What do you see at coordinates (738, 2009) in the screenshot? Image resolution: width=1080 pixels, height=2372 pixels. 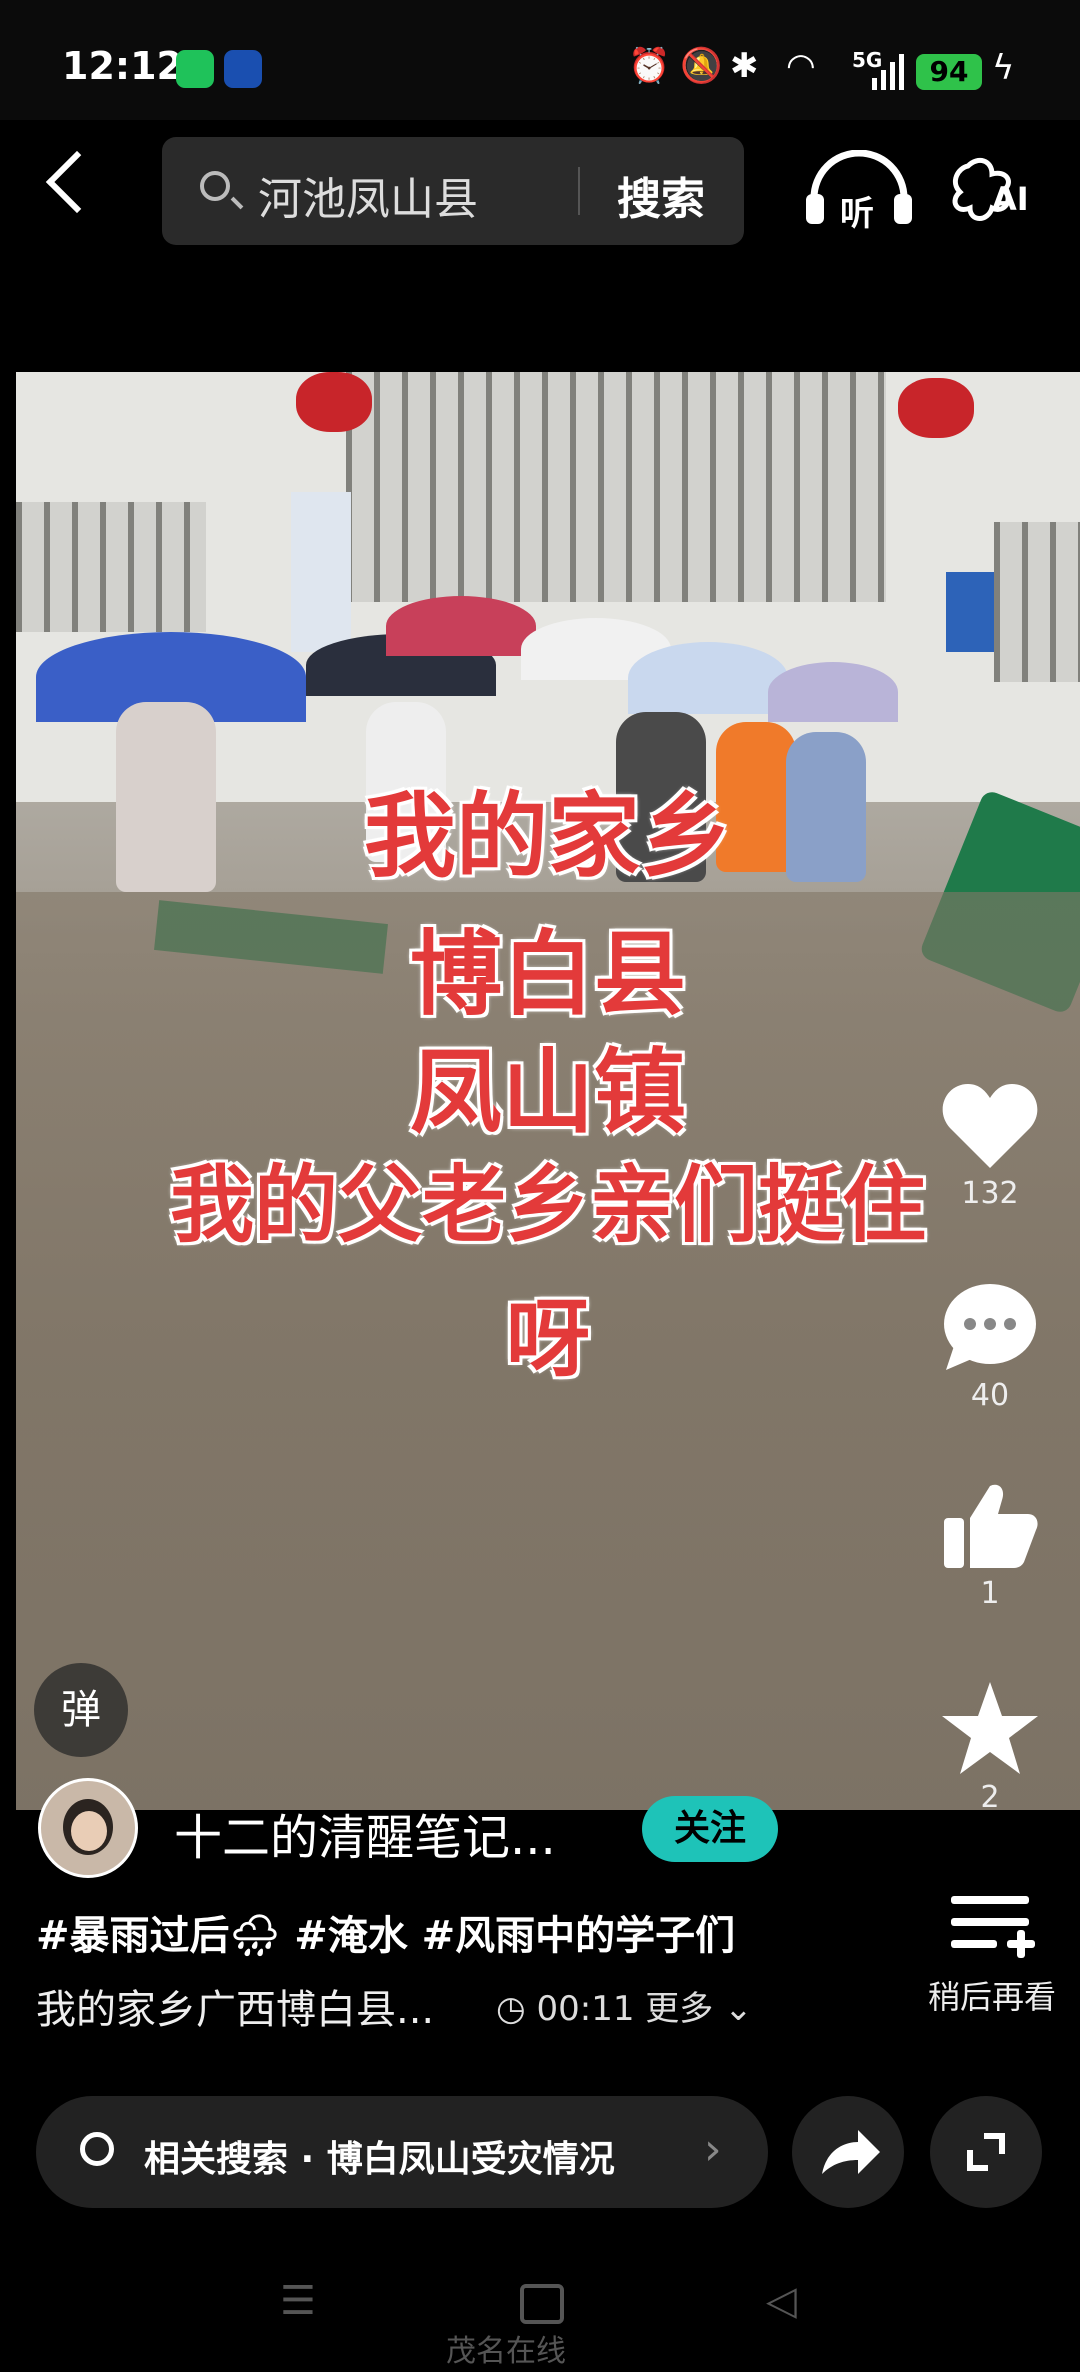 I see `chevron-down-icon: ⌄` at bounding box center [738, 2009].